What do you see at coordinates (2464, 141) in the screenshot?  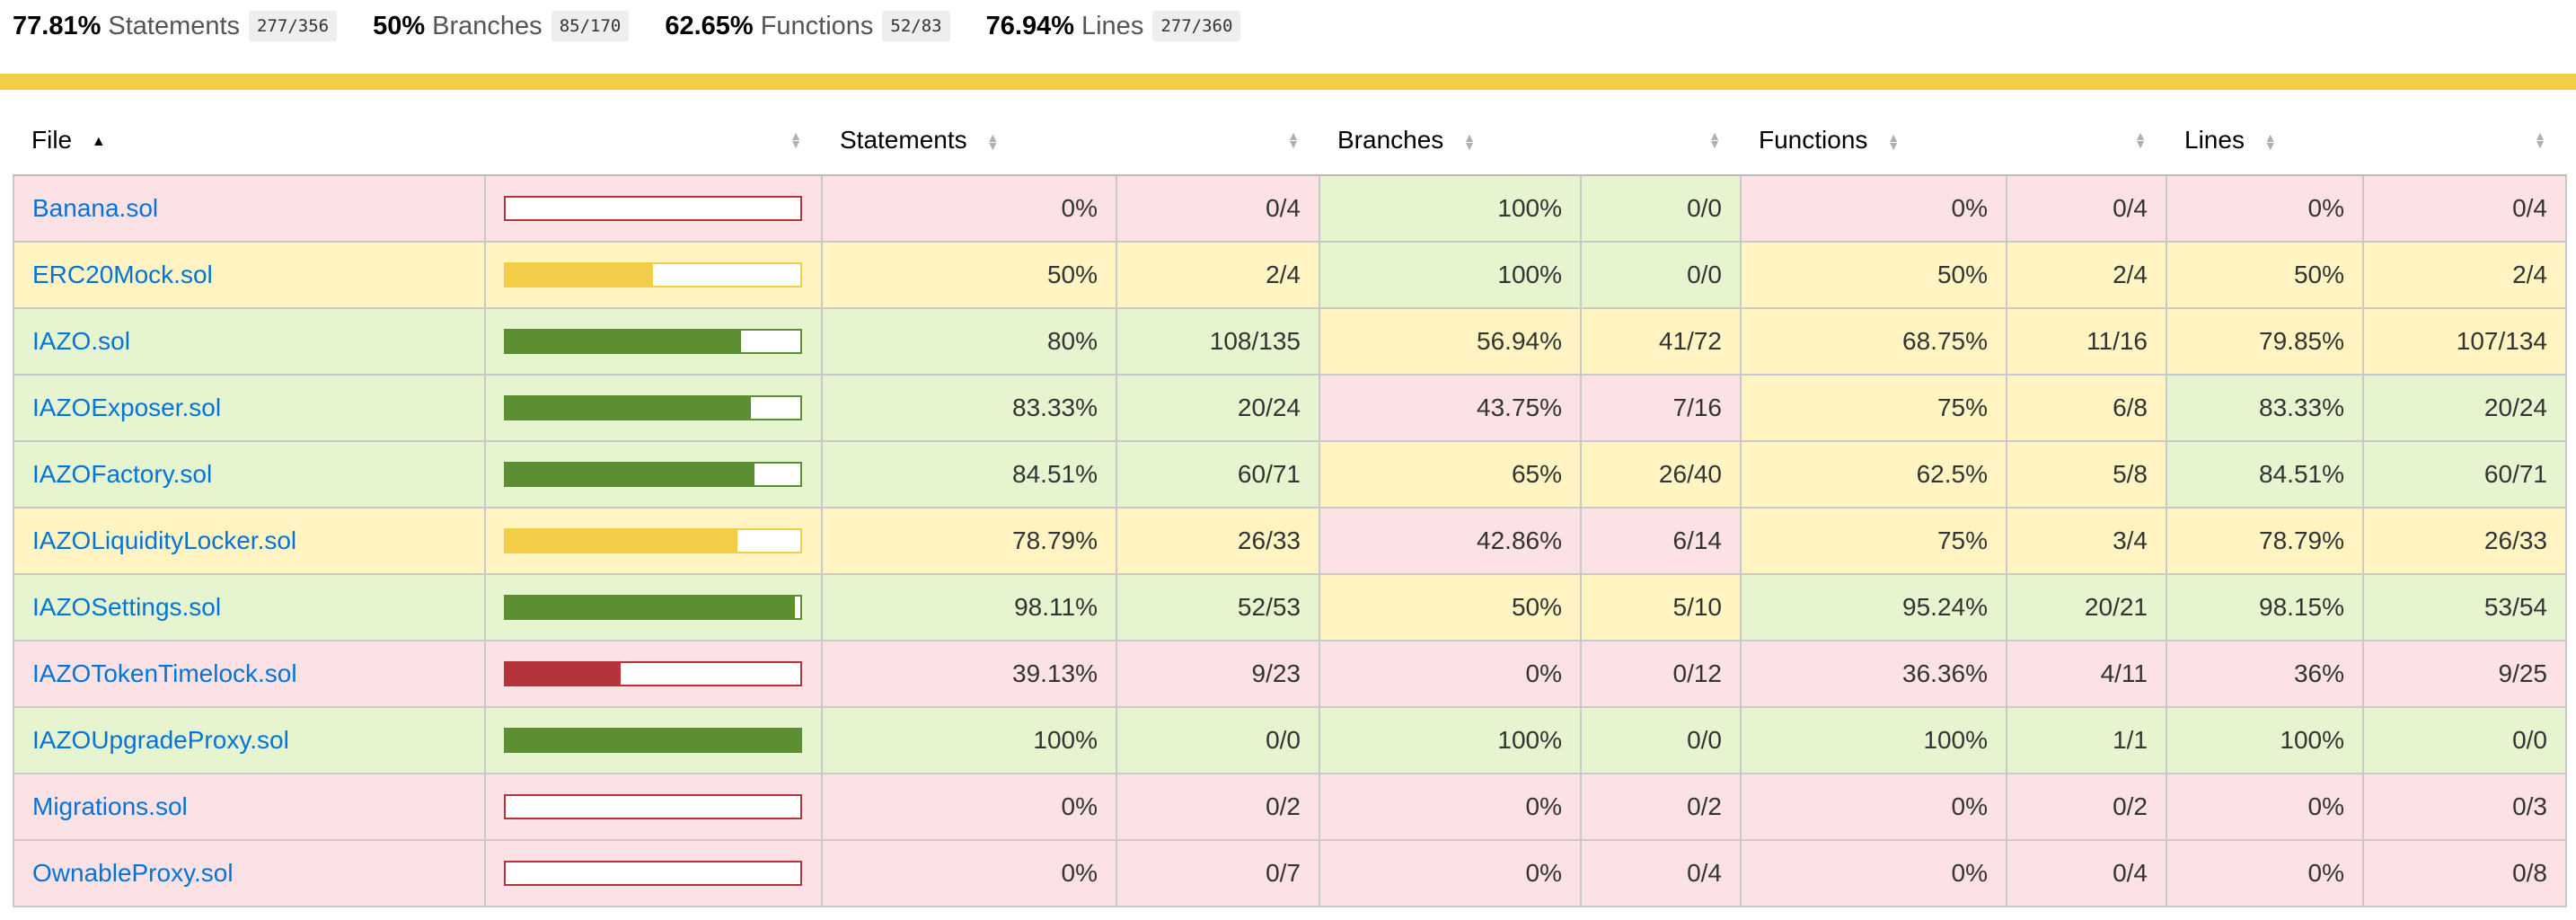 I see `header-lines-raw: ▲ ▼` at bounding box center [2464, 141].